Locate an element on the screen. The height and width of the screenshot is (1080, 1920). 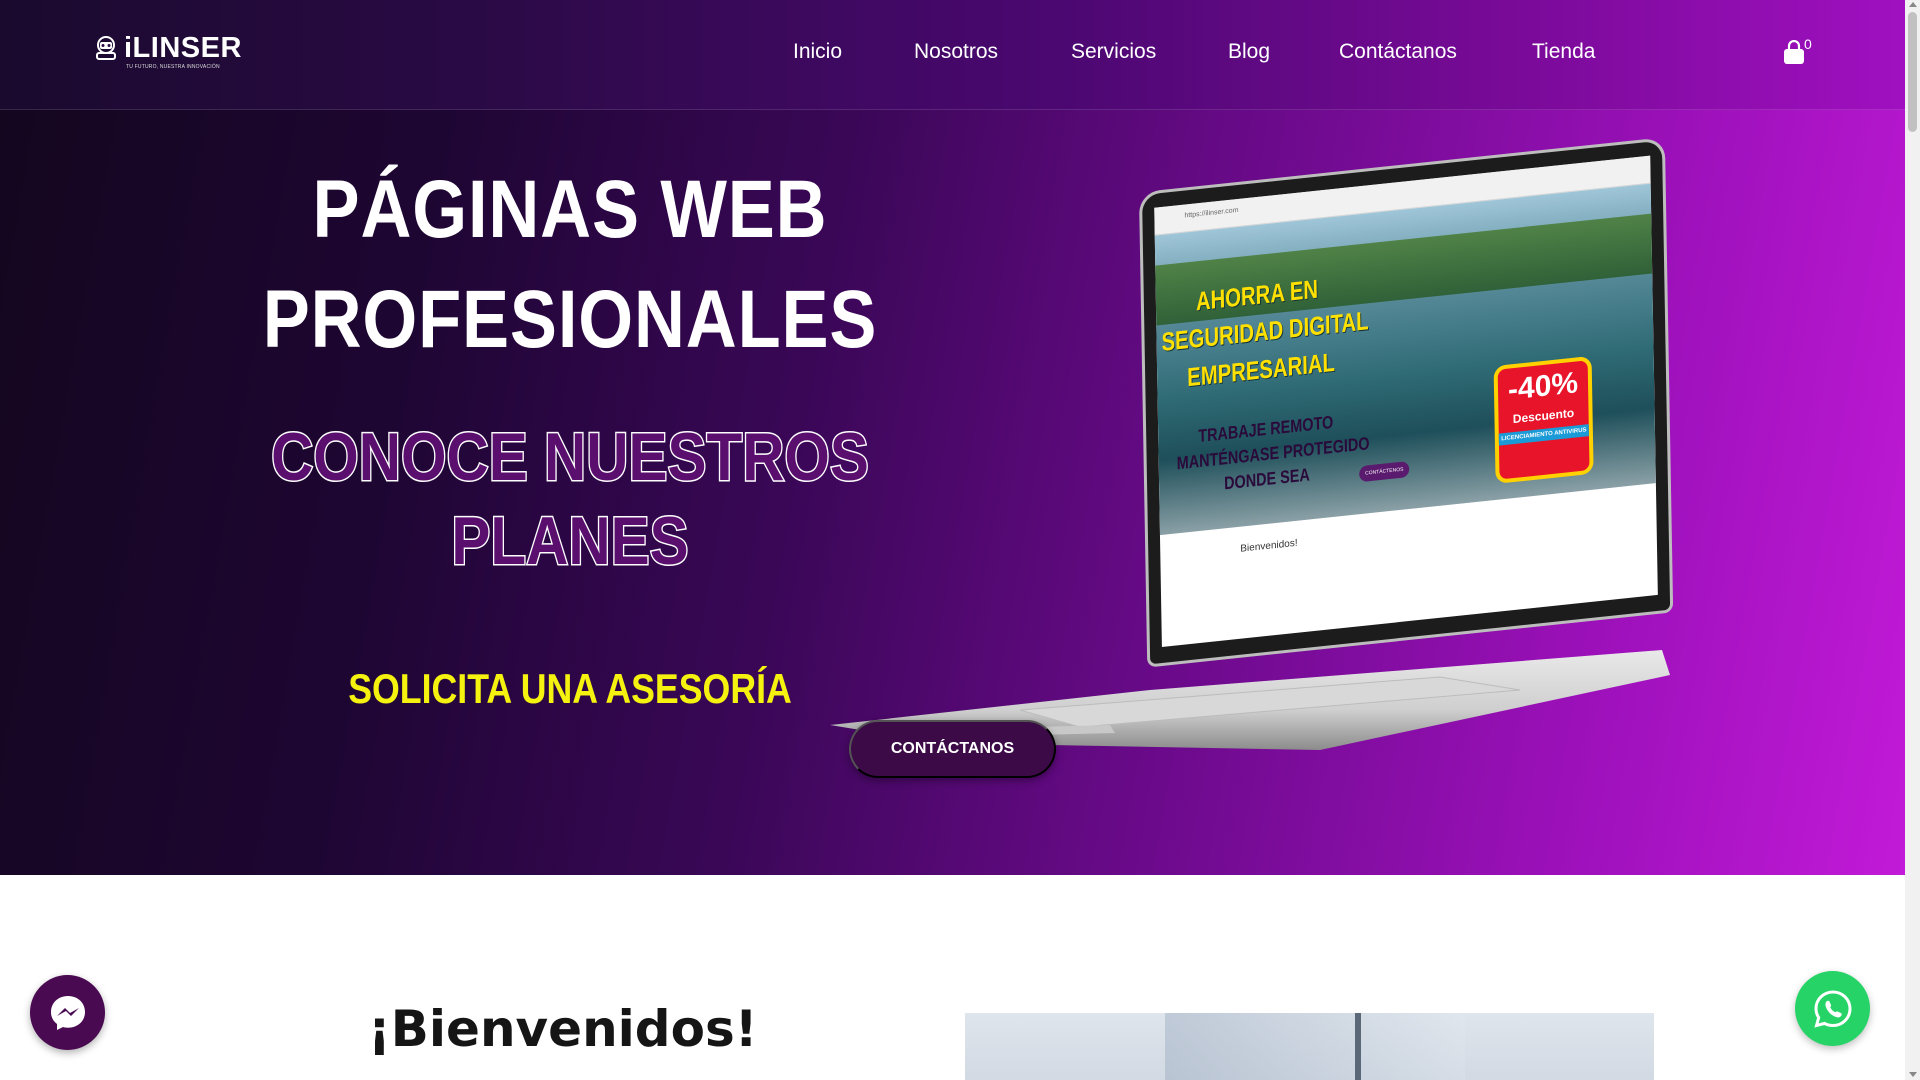
messenger-icon is located at coordinates (67, 1012).